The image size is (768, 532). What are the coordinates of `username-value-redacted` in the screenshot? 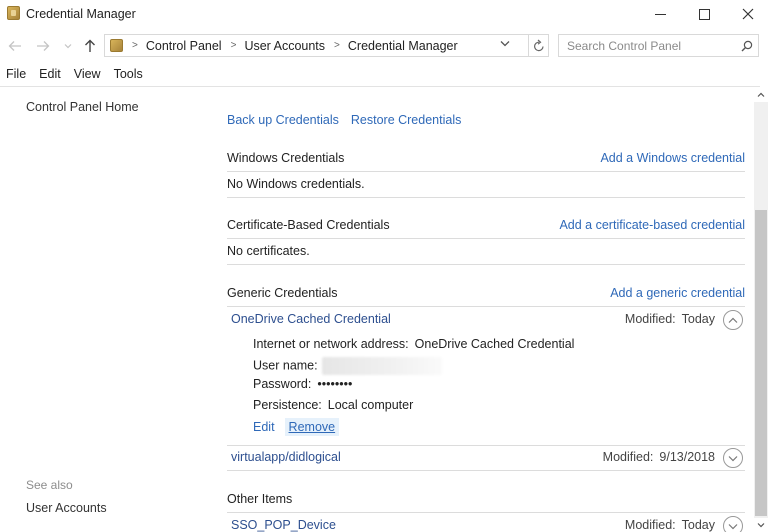 It's located at (381, 366).